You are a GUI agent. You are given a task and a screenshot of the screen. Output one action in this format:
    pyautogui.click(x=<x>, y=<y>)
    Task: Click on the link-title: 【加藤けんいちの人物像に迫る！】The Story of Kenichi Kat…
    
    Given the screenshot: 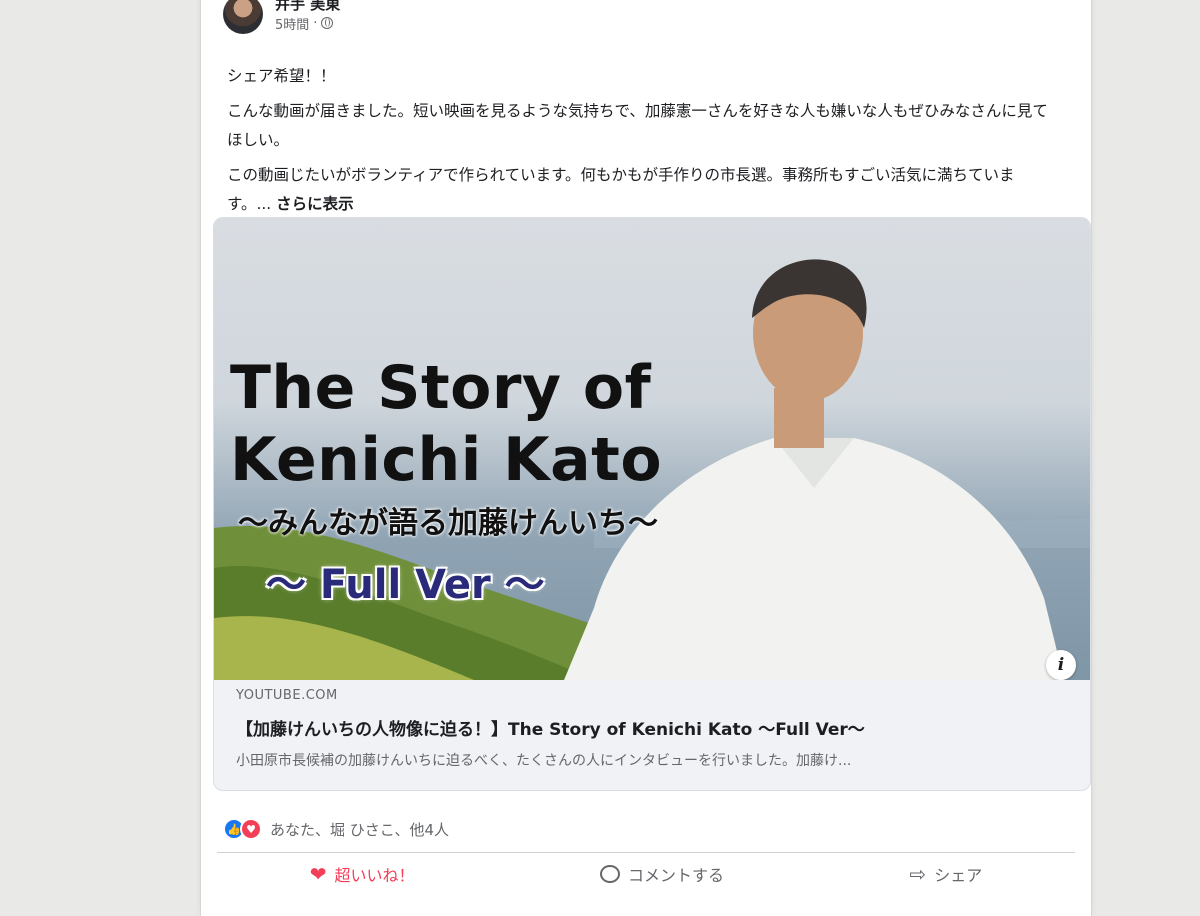 What is the action you would take?
    pyautogui.click(x=656, y=727)
    